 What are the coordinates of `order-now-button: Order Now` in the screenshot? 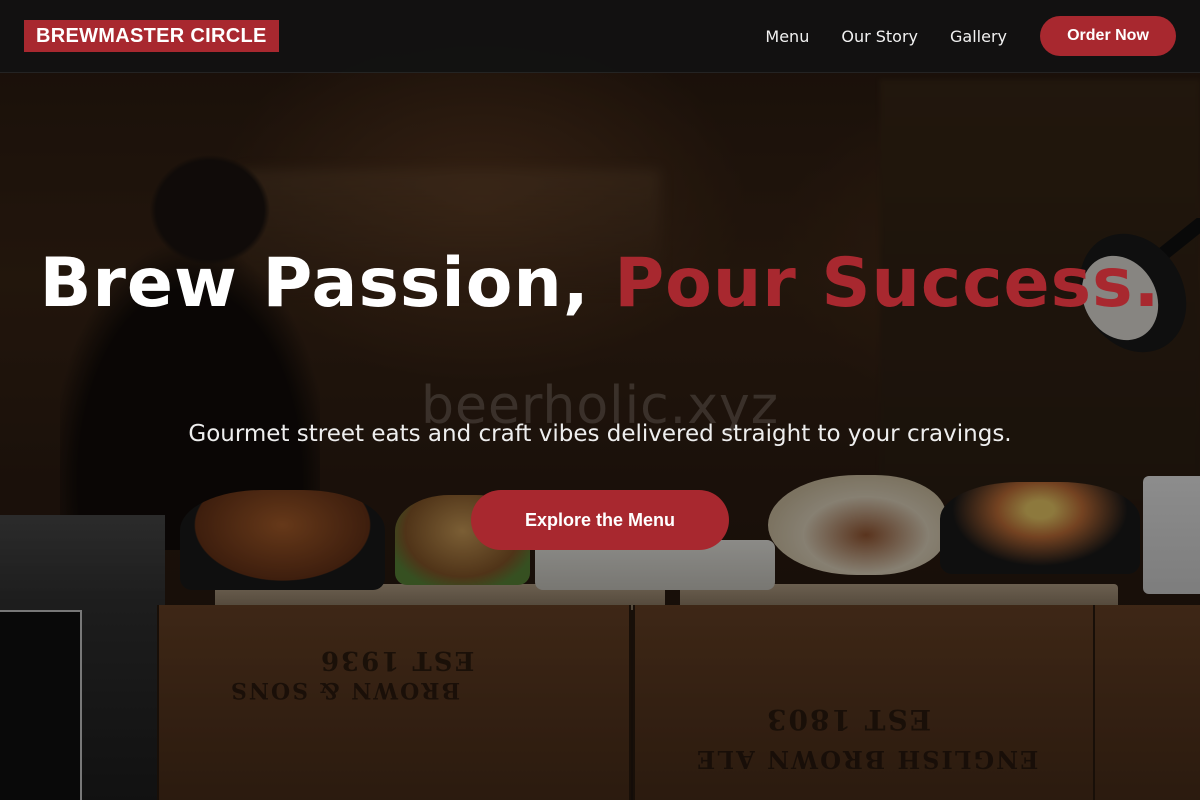 It's located at (1108, 36).